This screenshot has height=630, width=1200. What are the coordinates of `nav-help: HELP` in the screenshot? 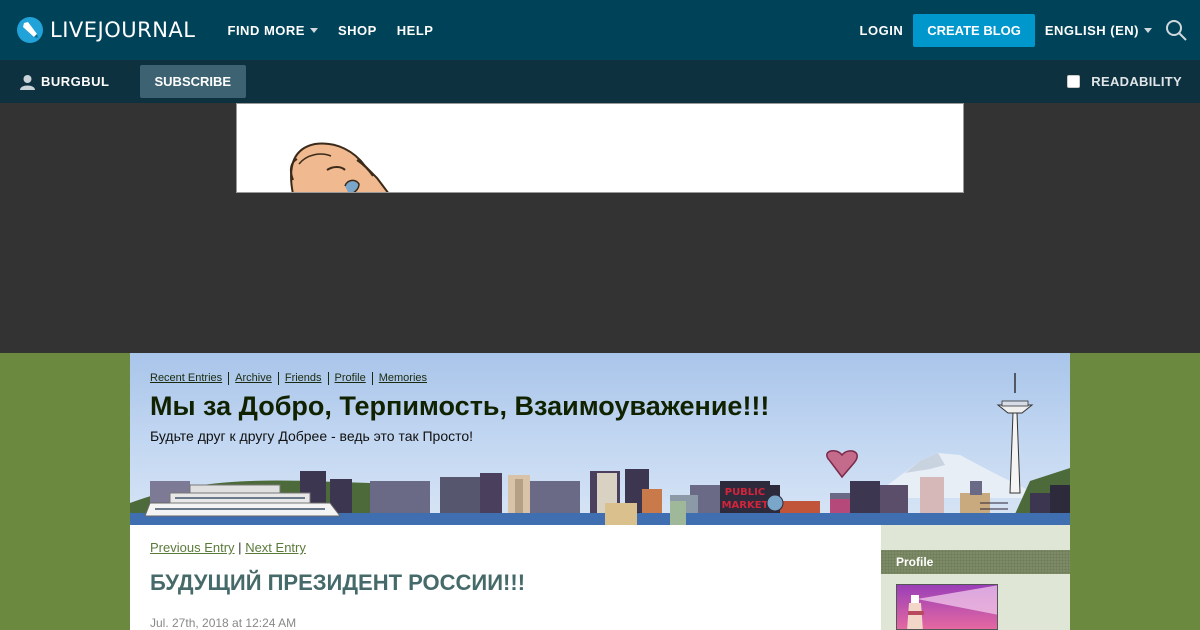 It's located at (415, 30).